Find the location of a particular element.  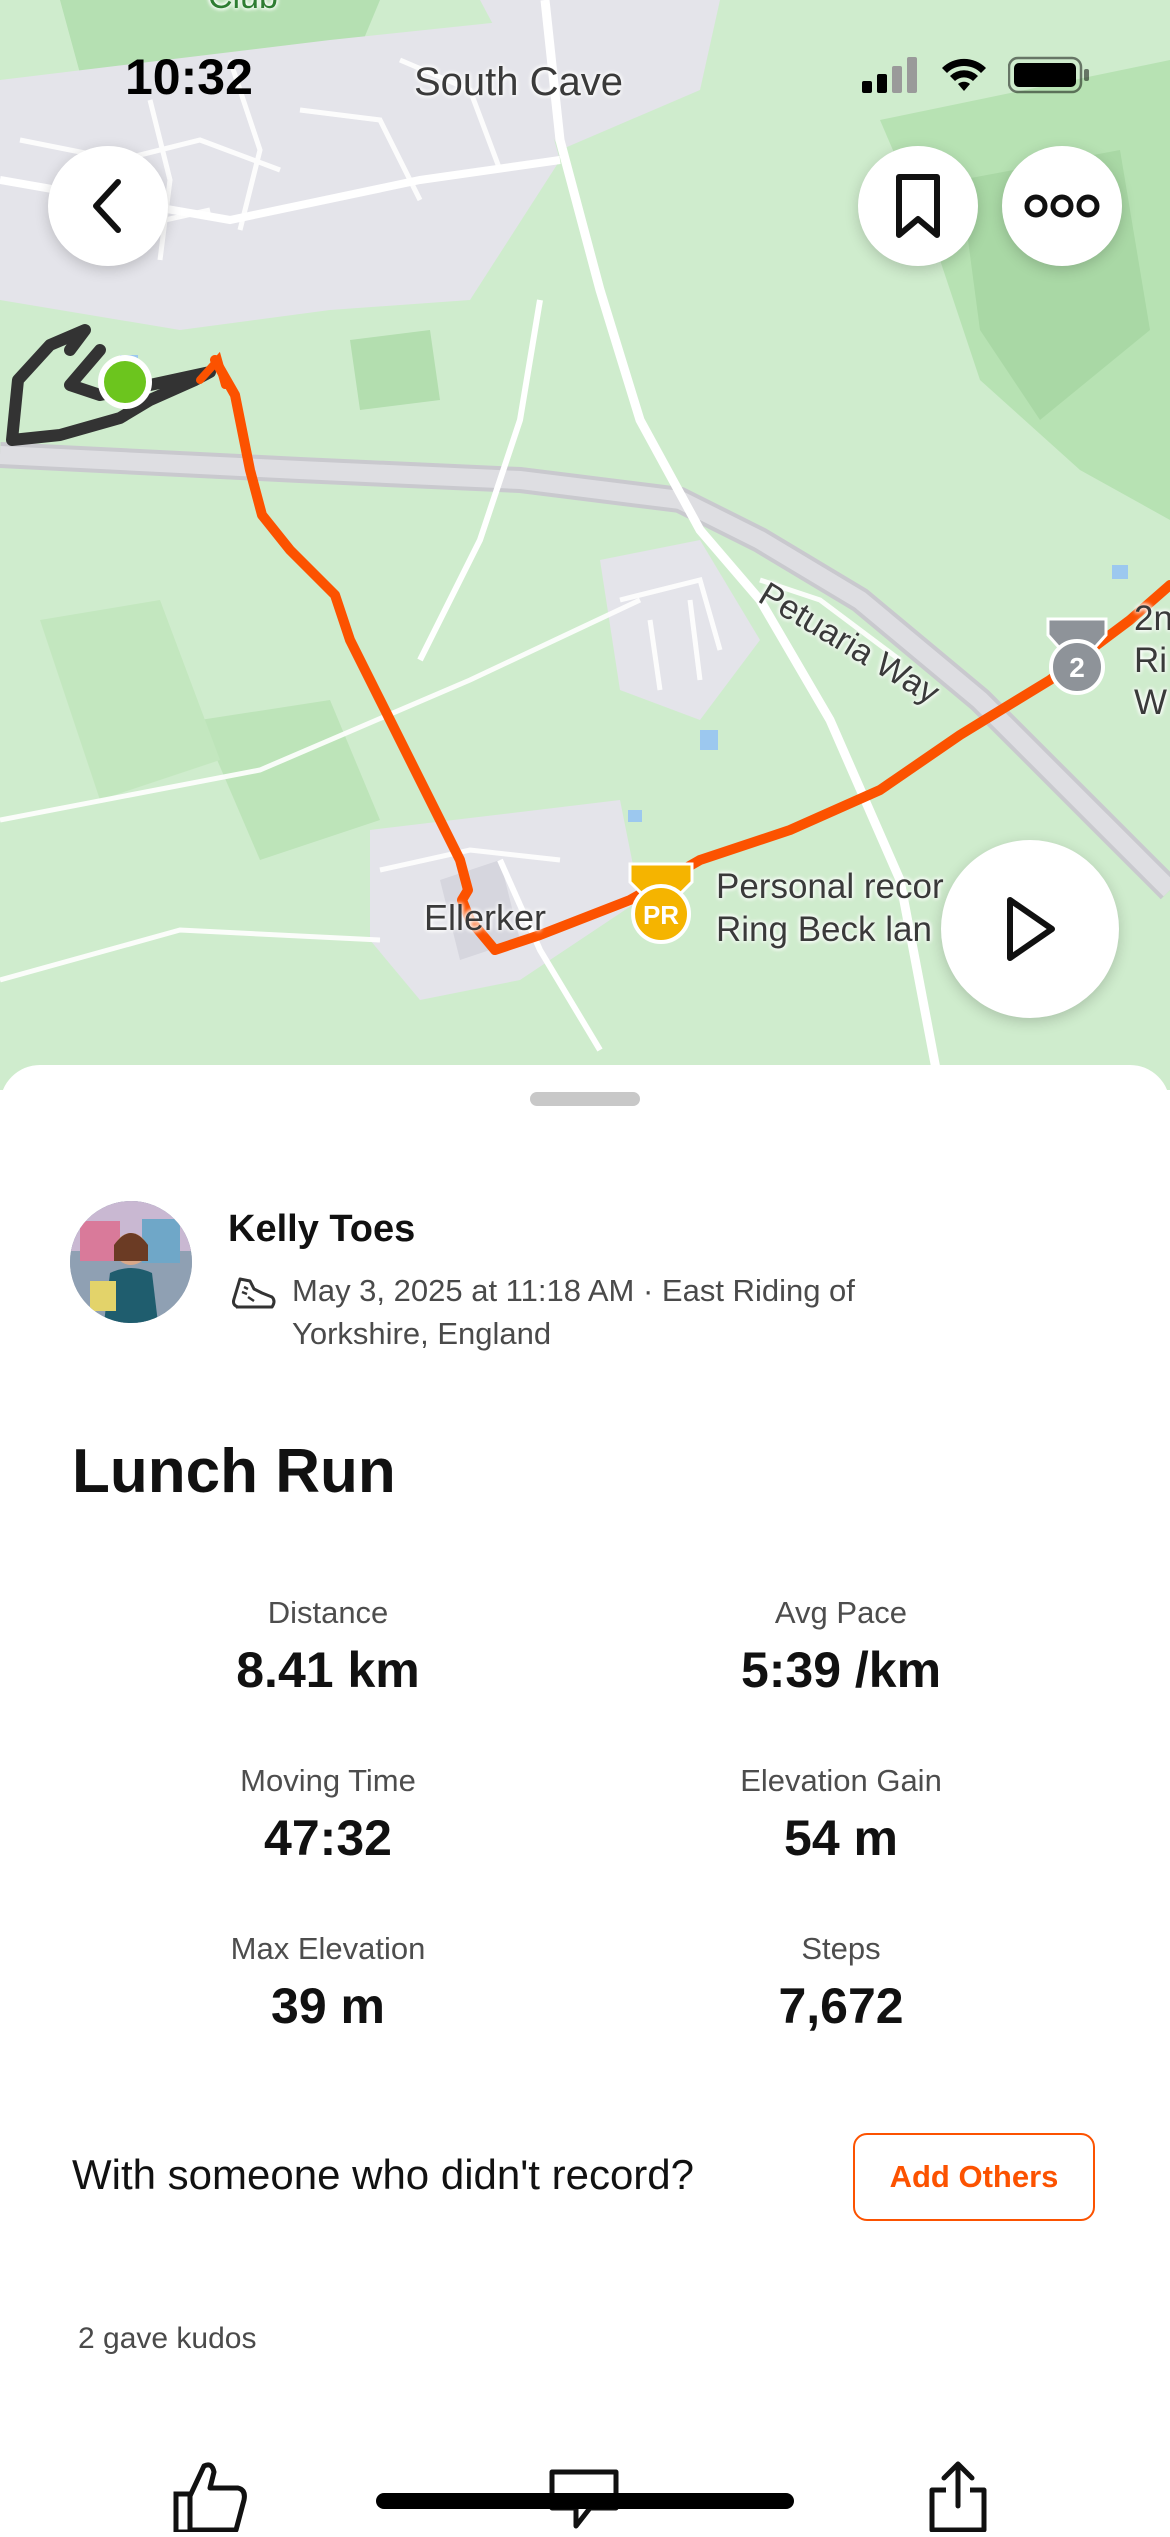

kudos-count: 2 gave kudos is located at coordinates (167, 2339).